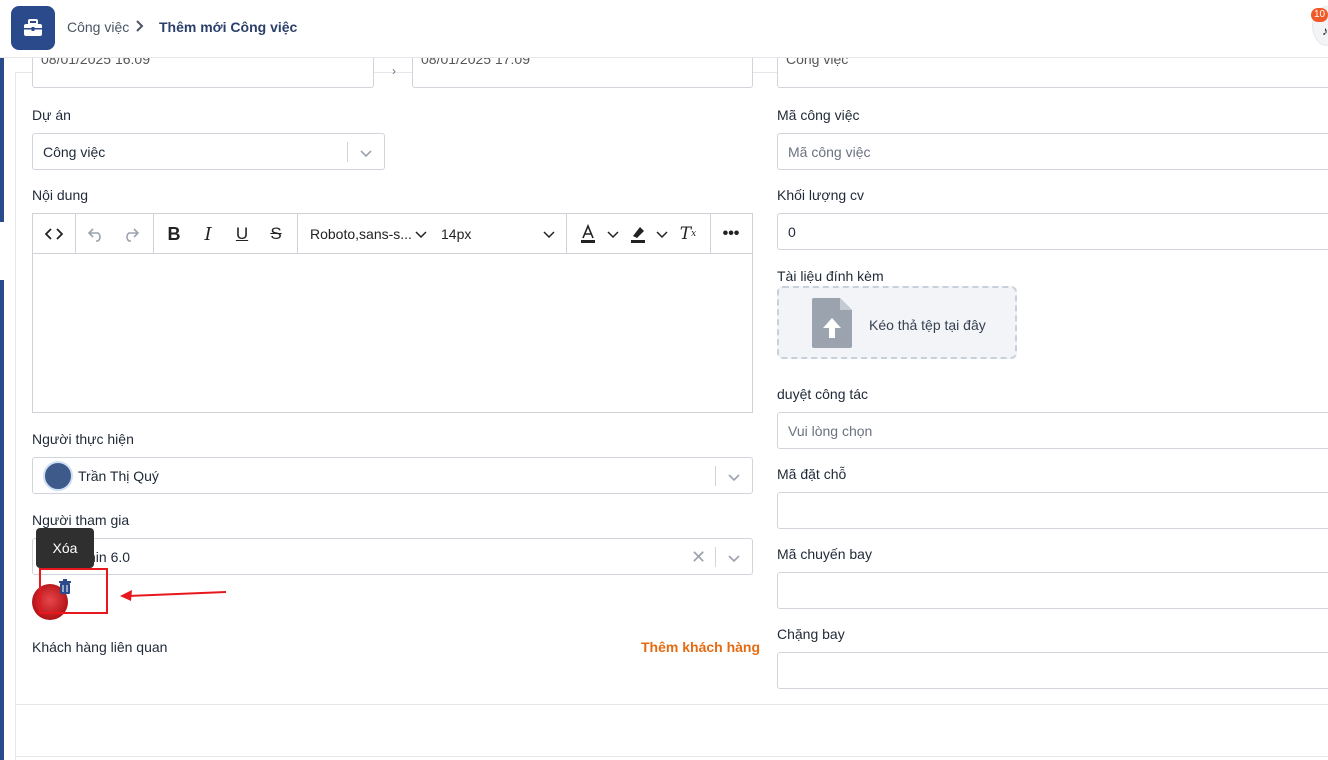 The image size is (1328, 760). What do you see at coordinates (897, 322) in the screenshot?
I see `file-dropzone: Kéo thả tệp tại đây` at bounding box center [897, 322].